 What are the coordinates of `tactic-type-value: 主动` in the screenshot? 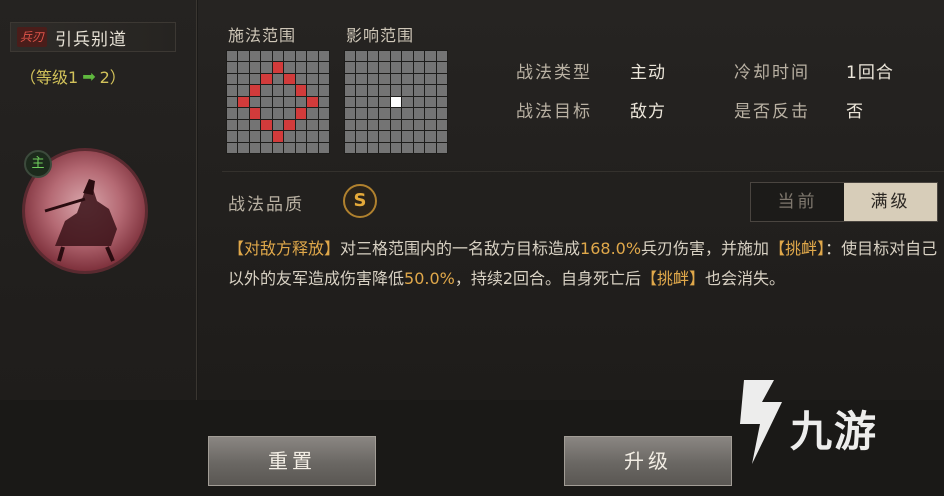 It's located at (648, 73).